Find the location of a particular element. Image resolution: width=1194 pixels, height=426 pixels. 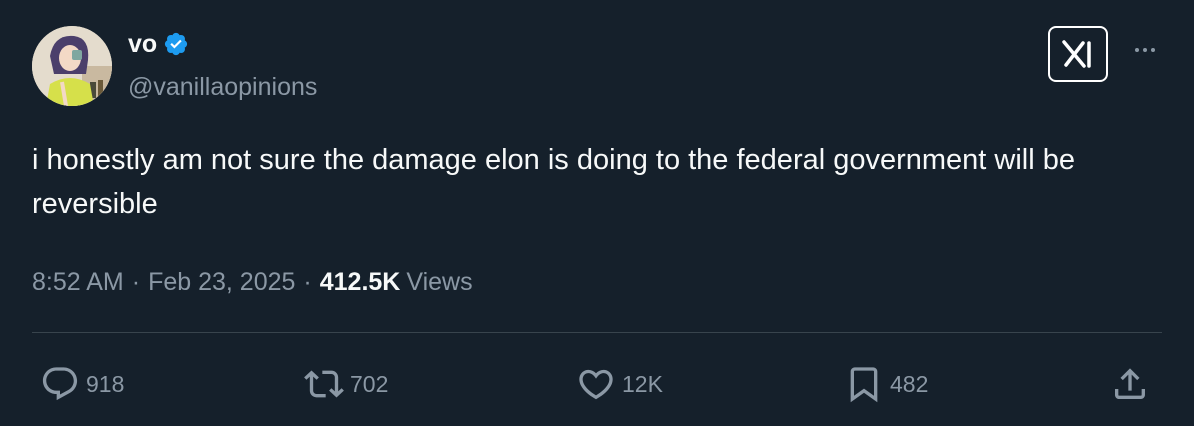

reply-count: 918 is located at coordinates (105, 383).